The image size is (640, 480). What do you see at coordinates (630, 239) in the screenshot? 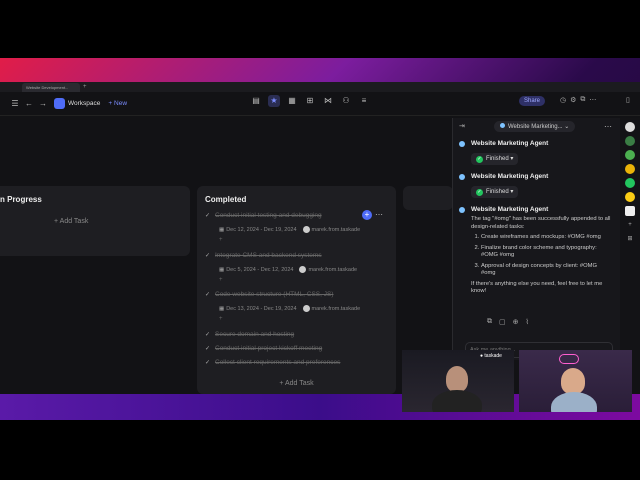
I see `grid-icon: ⊞` at bounding box center [630, 239].